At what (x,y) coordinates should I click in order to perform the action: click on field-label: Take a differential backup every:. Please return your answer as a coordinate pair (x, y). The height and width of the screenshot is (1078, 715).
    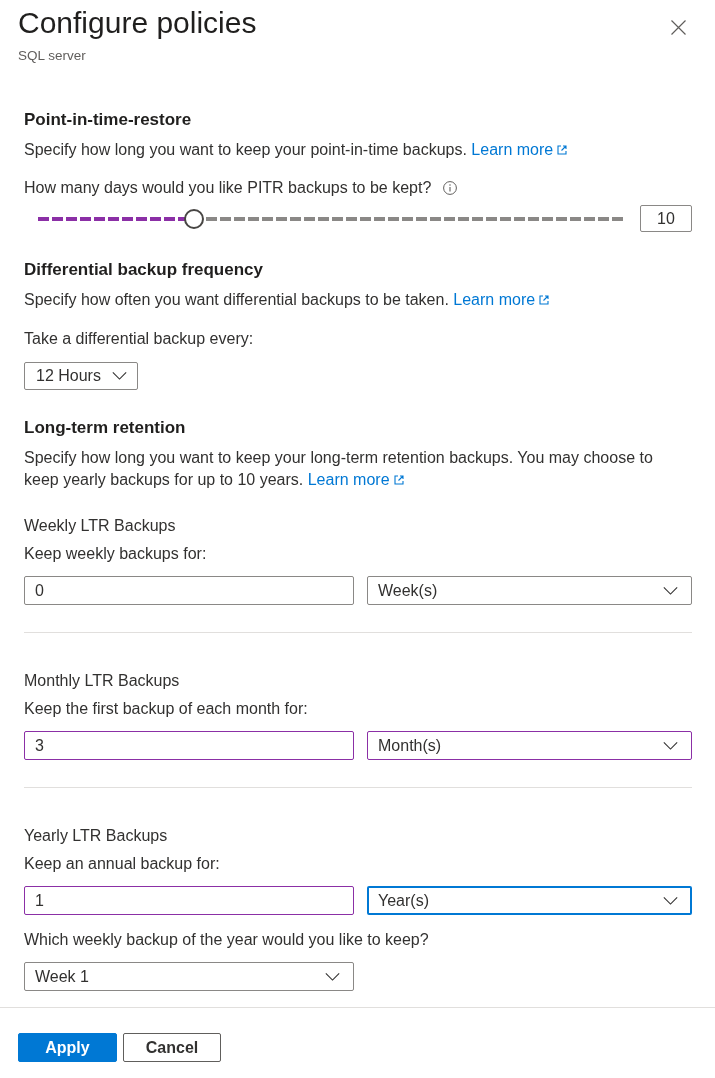
    Looking at the image, I should click on (139, 339).